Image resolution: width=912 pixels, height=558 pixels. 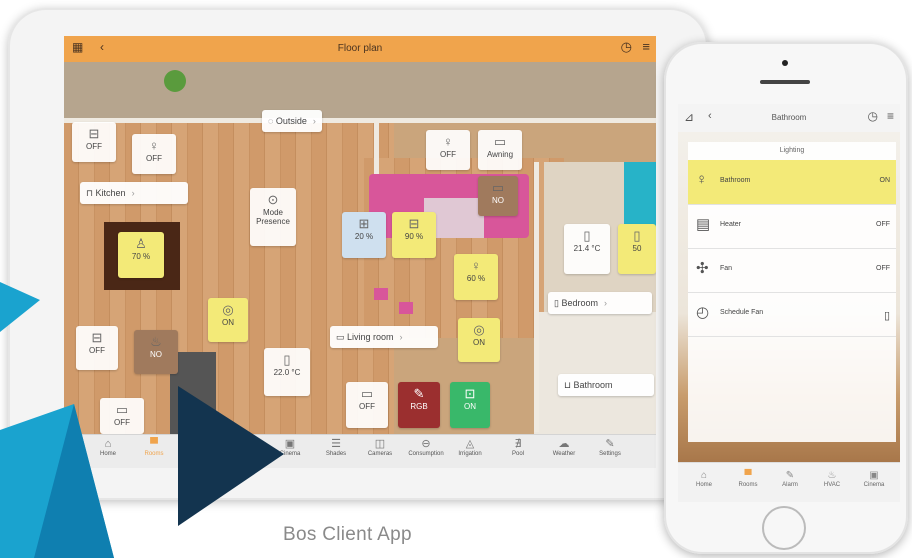 I want to click on phone-nav-home: ⌂ Home, so click(x=704, y=478).